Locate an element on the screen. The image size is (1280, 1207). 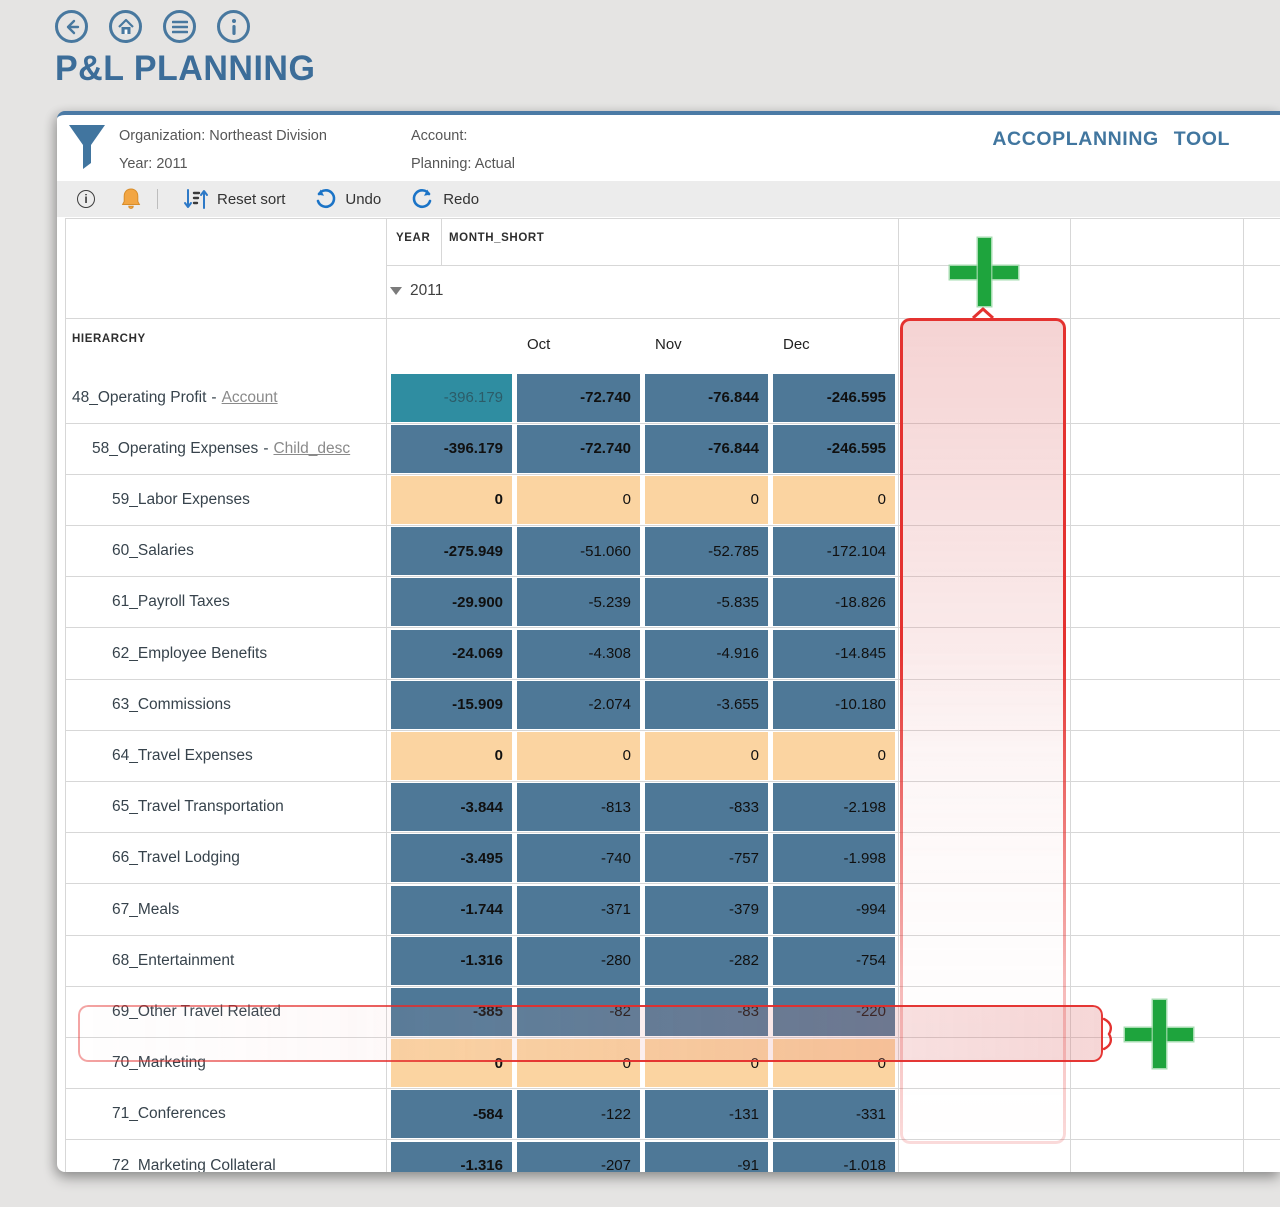
drop-target-column-caret is located at coordinates (983, 313).